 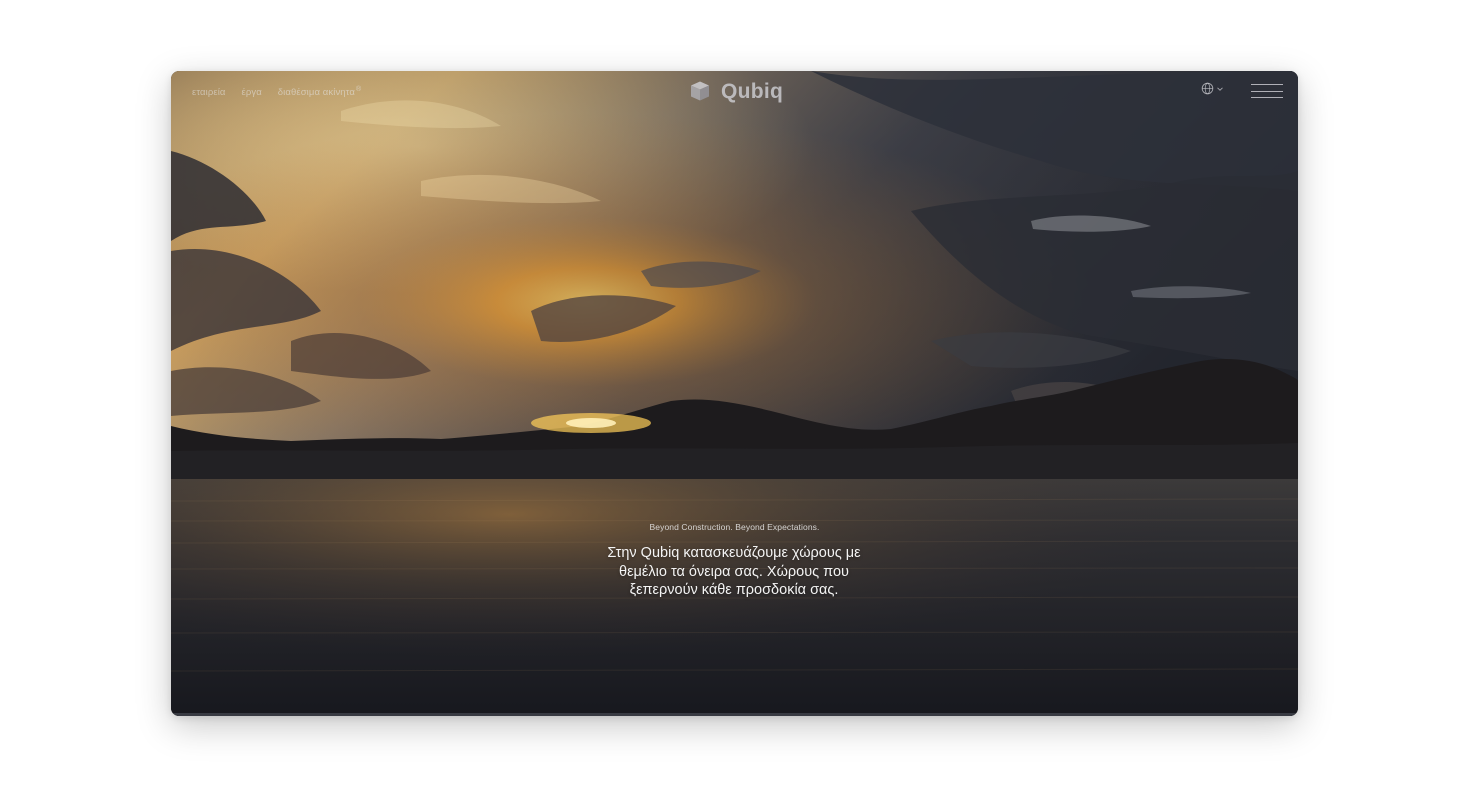 What do you see at coordinates (316, 93) in the screenshot?
I see `nav-link-available-properties-label: διαθέσιμα ακίνητα` at bounding box center [316, 93].